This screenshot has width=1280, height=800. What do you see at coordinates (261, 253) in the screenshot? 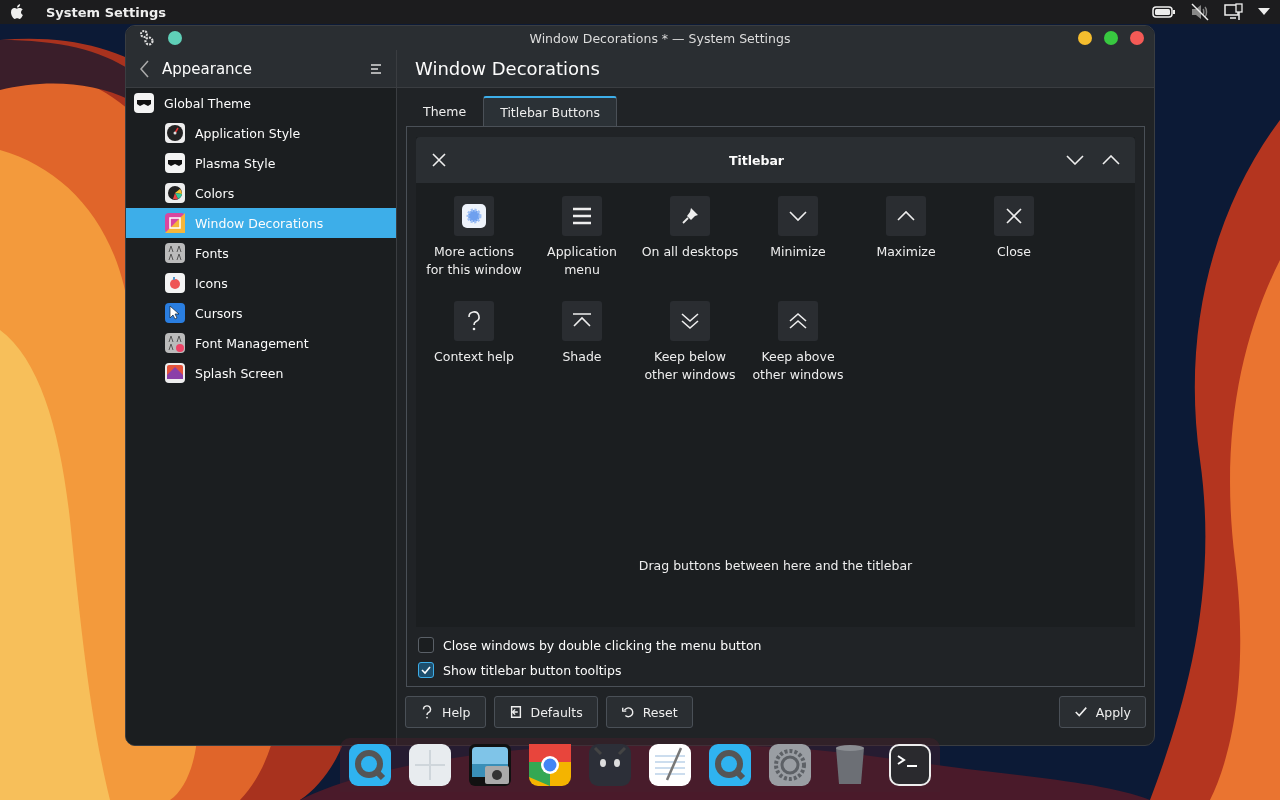
I see `sidebar-item: Fonts` at bounding box center [261, 253].